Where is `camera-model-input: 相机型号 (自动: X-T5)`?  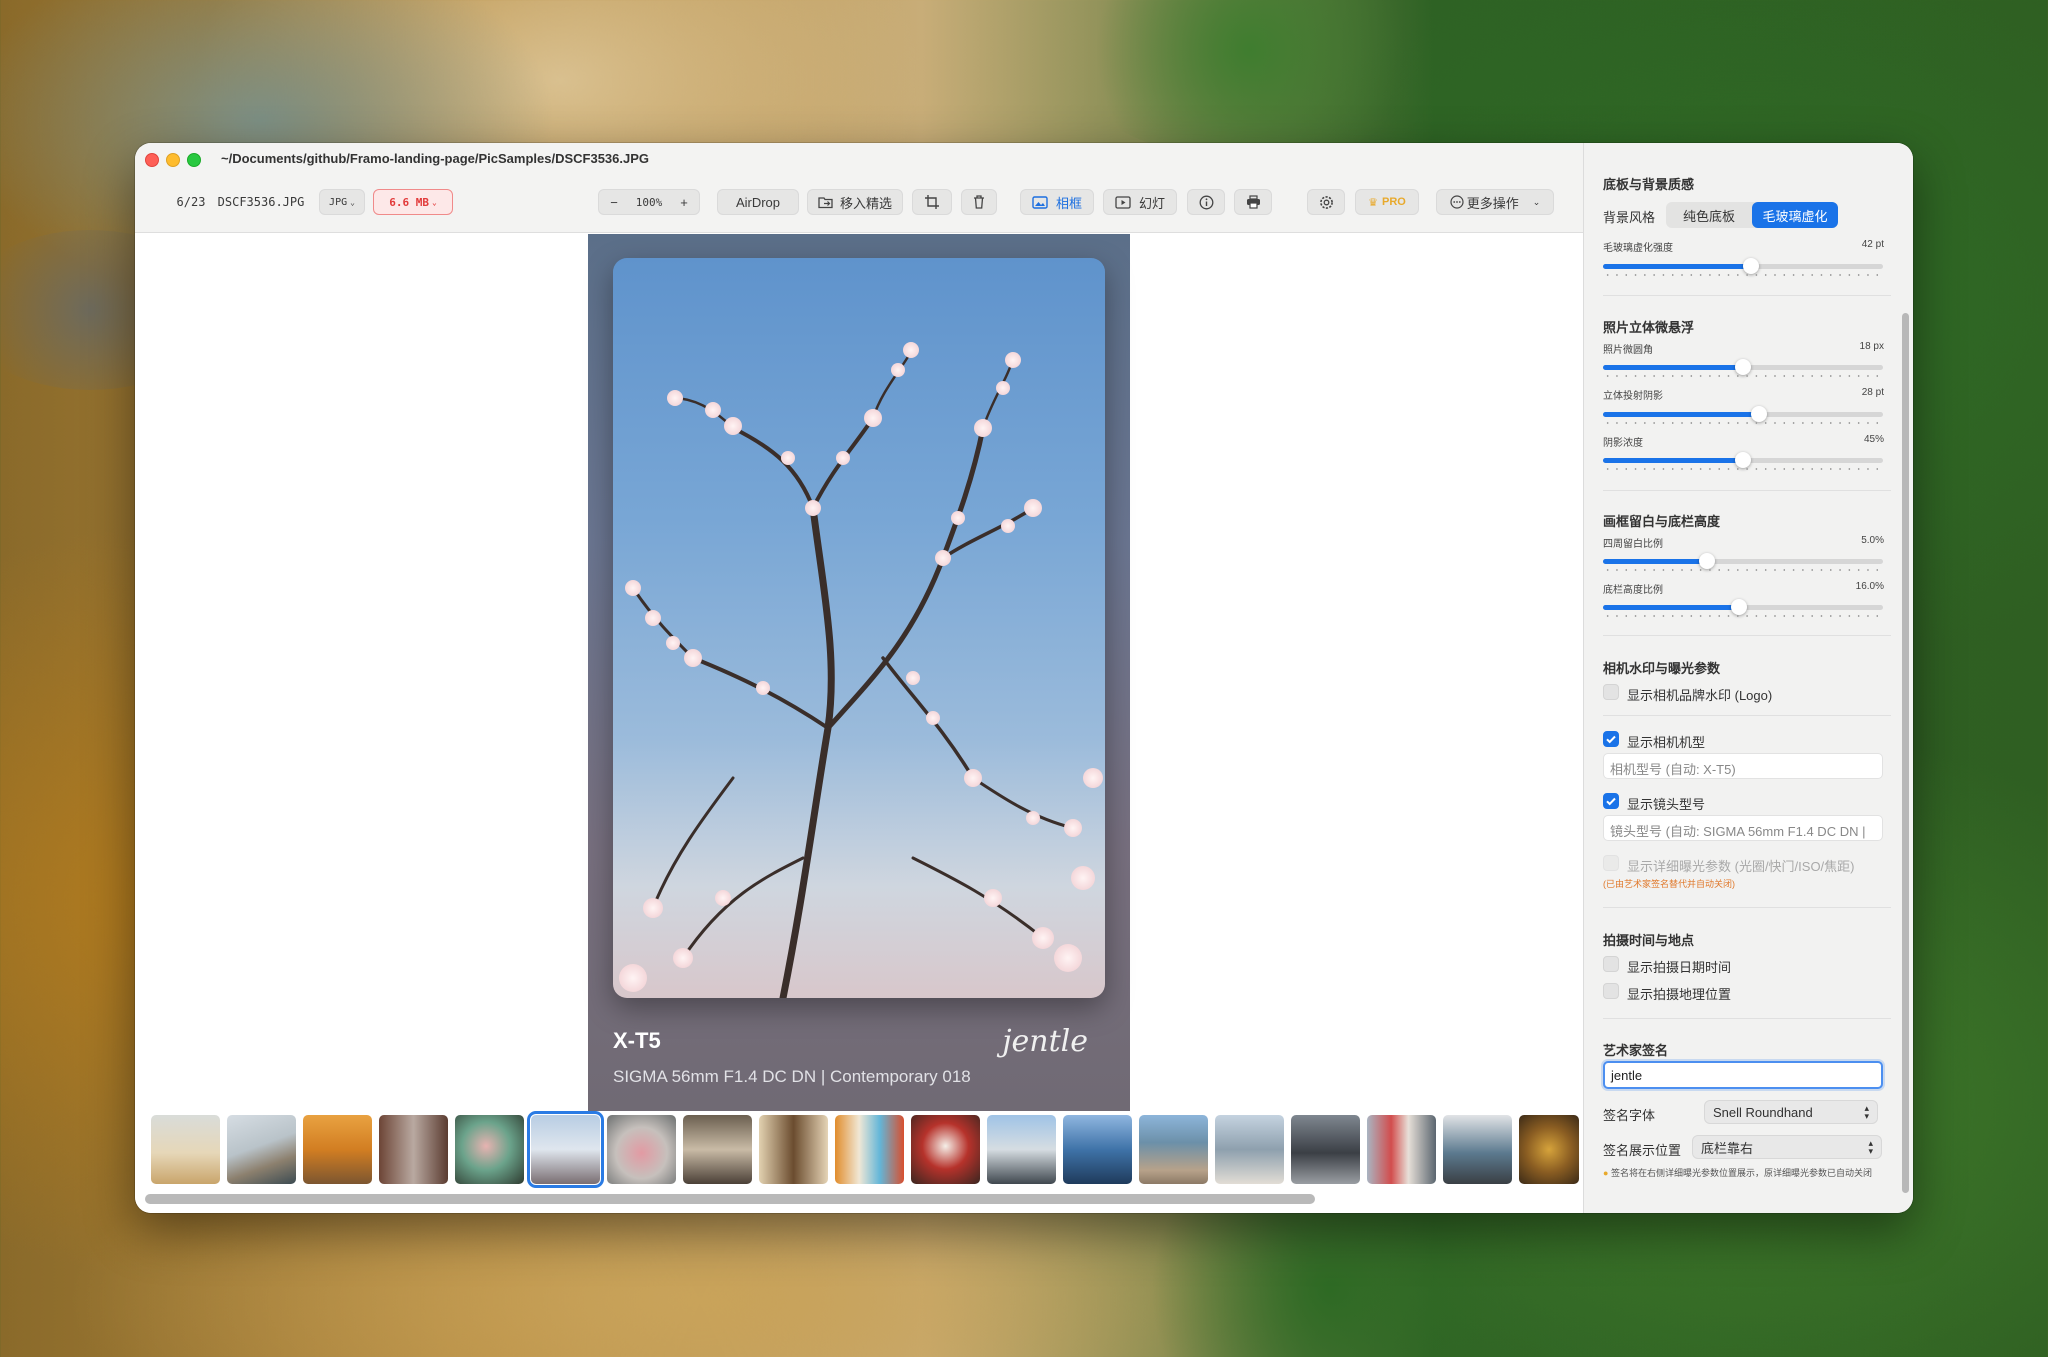 camera-model-input: 相机型号 (自动: X-T5) is located at coordinates (1743, 766).